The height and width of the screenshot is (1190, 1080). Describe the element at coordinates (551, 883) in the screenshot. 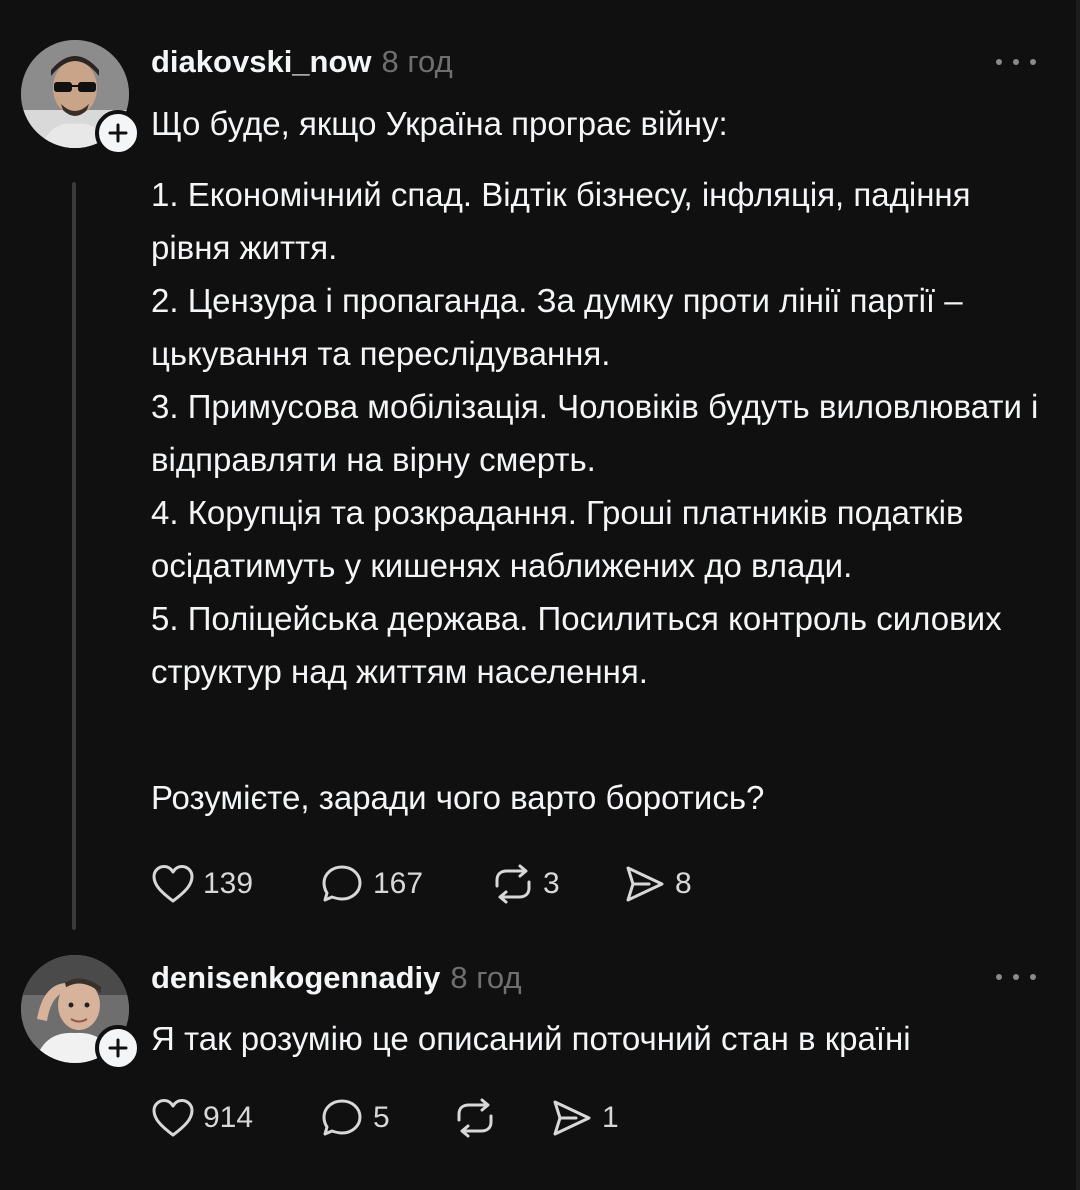

I see `repost-count: 3` at that location.